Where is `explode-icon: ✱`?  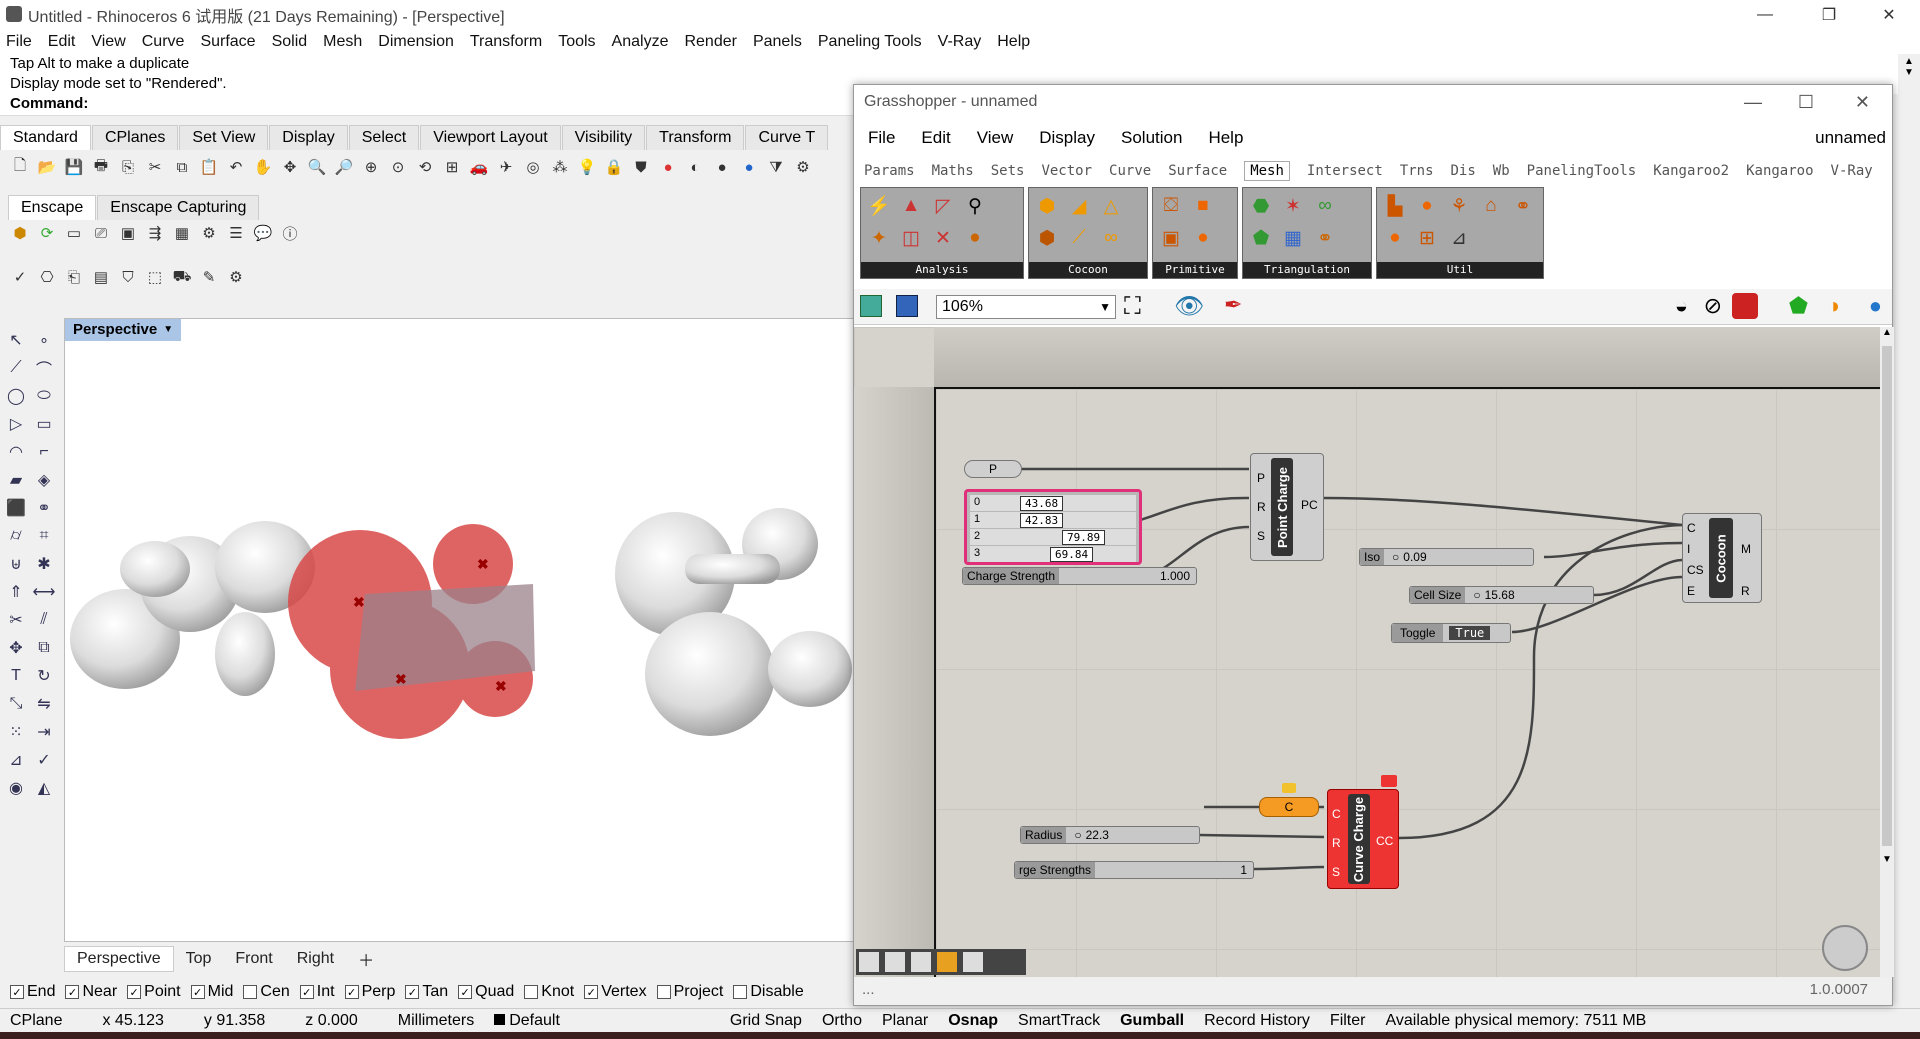
explode-icon: ✱ is located at coordinates (44, 564).